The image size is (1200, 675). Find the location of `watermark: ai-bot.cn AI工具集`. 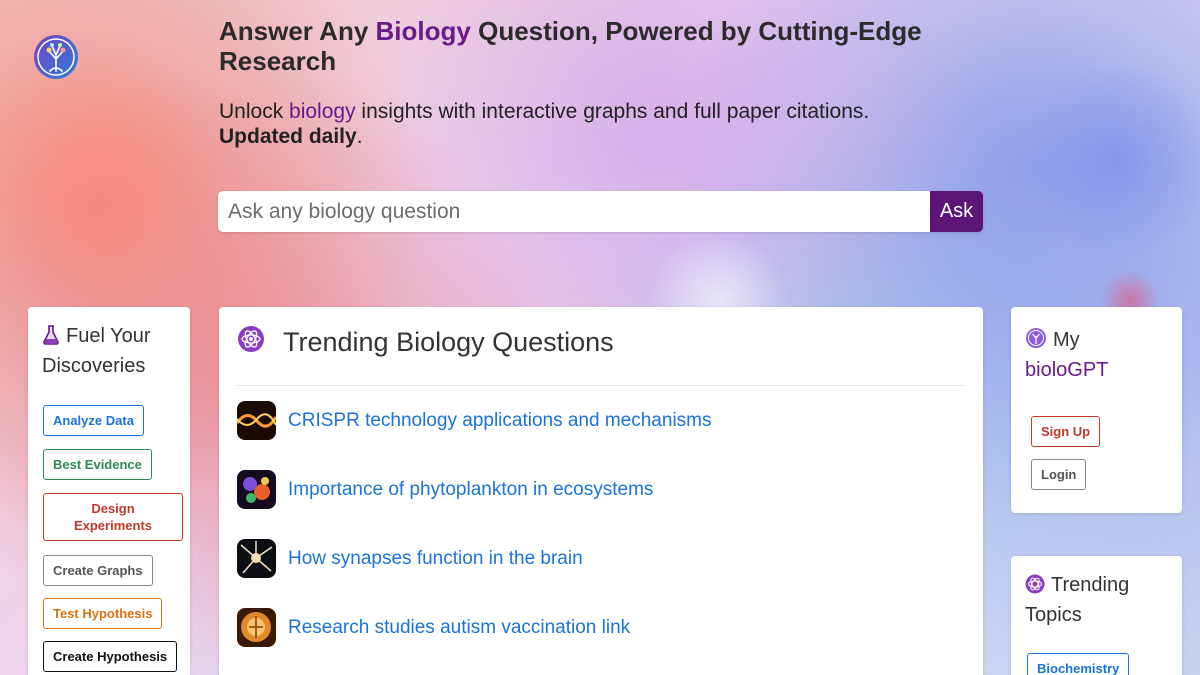

watermark: ai-bot.cn AI工具集 is located at coordinates (893, 642).